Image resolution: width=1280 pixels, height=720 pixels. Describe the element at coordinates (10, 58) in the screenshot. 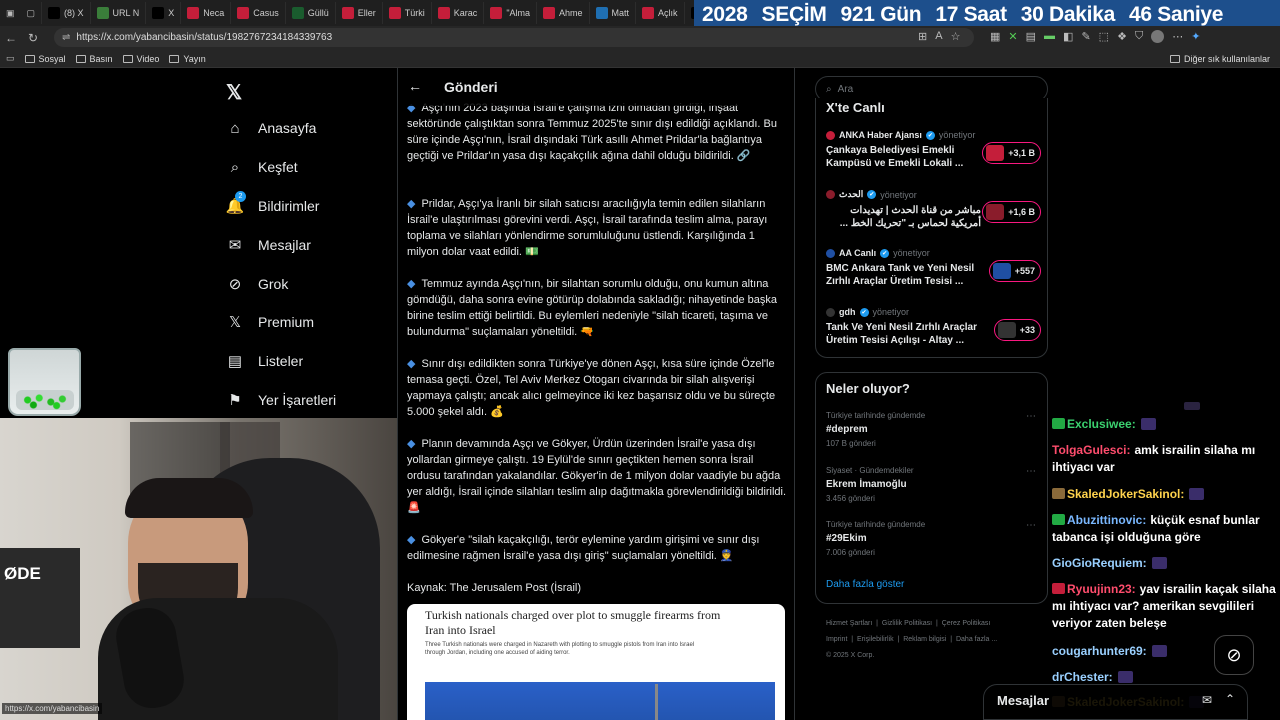

I see `bookmarks-menu-icon: ▭` at that location.